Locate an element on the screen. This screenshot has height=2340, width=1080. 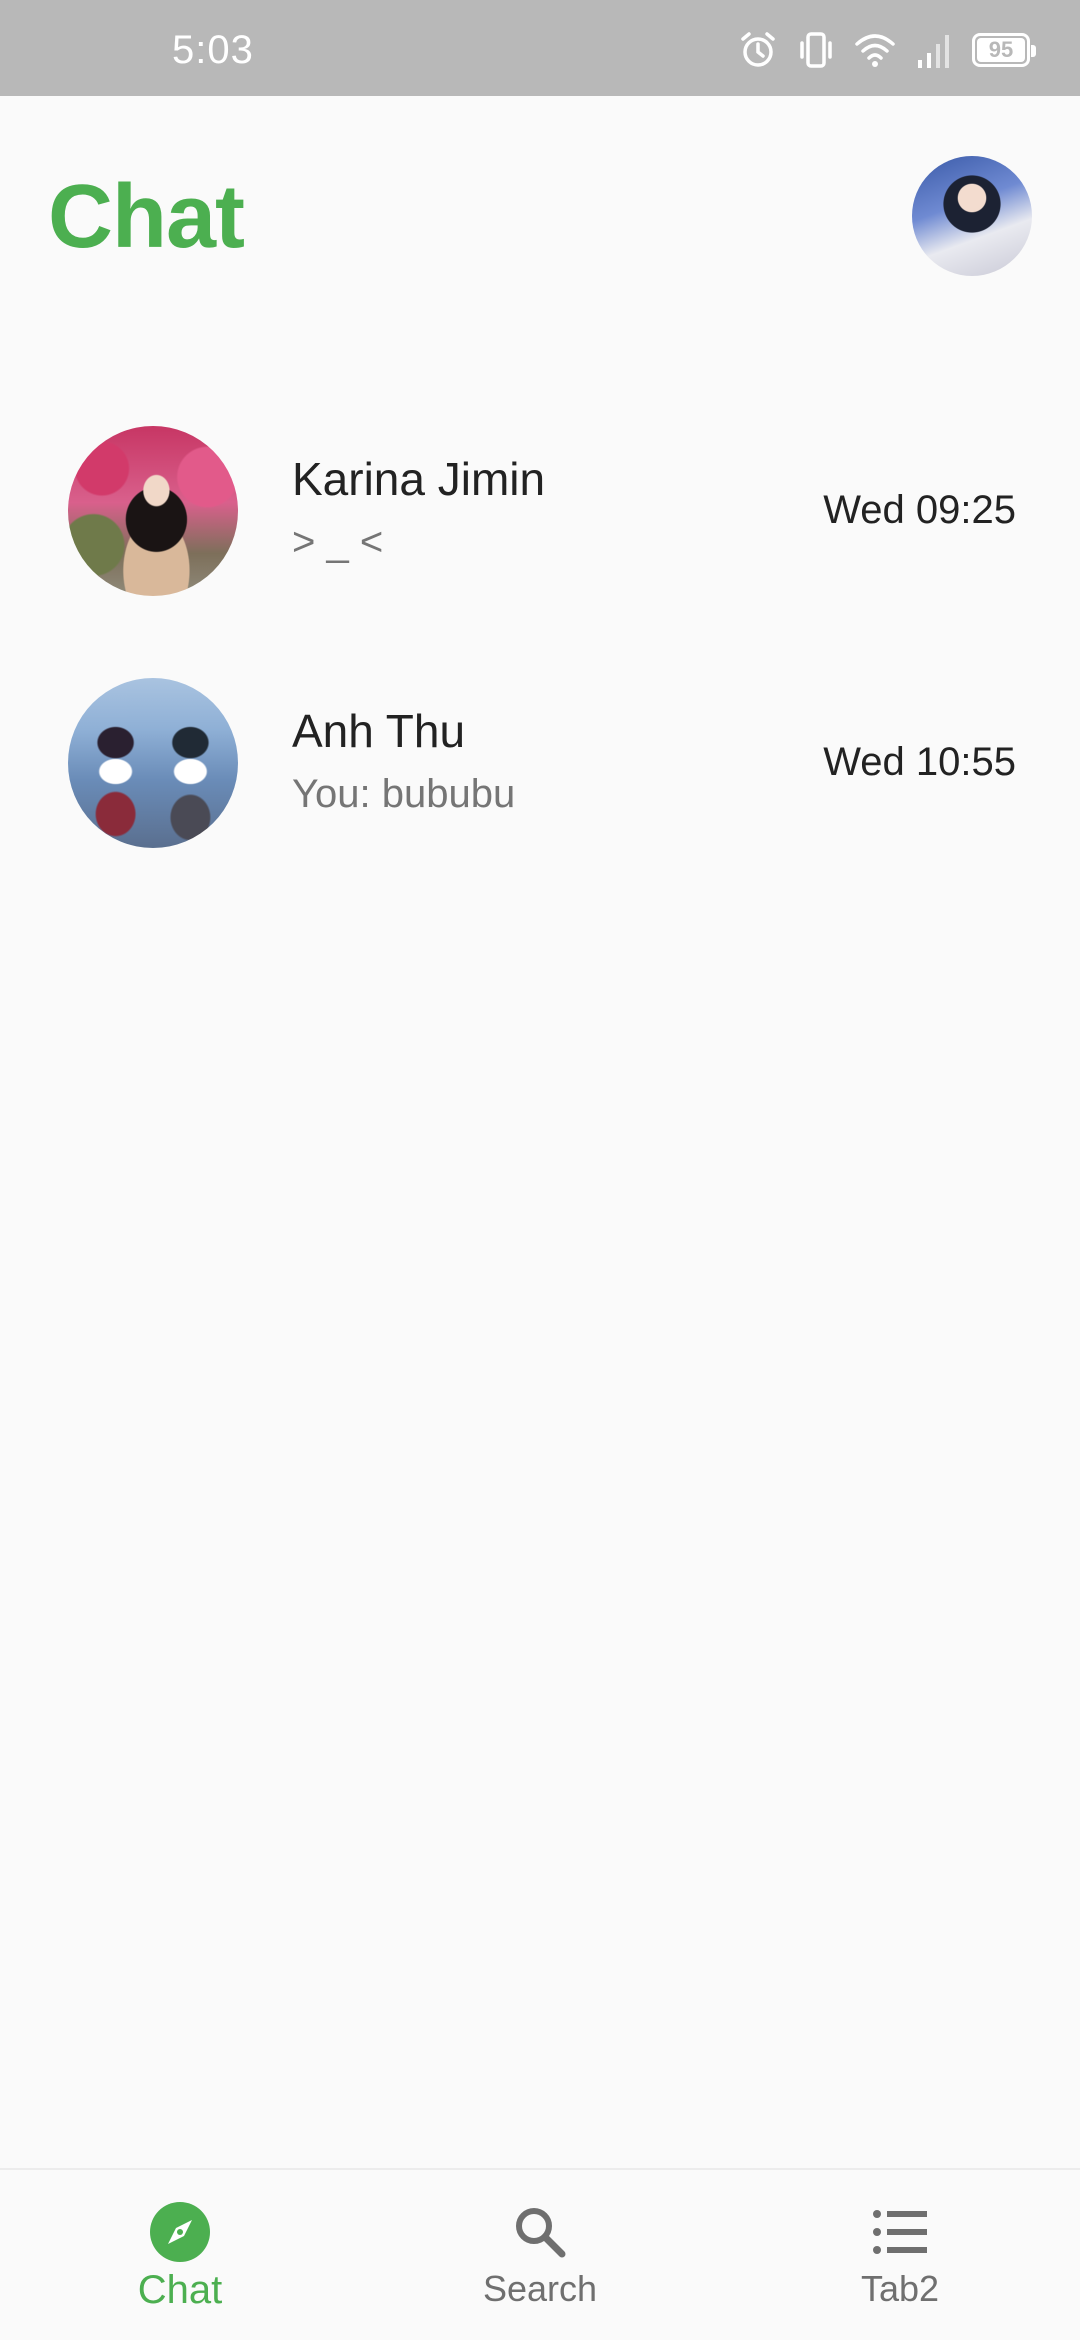
profile-avatar is located at coordinates (972, 216).